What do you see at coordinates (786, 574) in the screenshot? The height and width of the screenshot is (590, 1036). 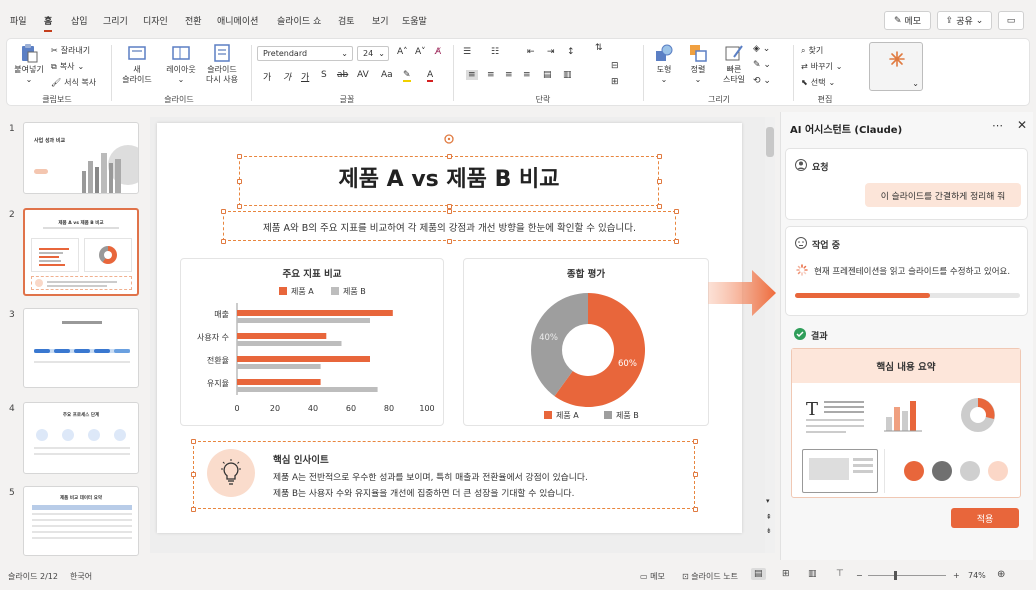 I see `sorter-view-icon: ⊞` at bounding box center [786, 574].